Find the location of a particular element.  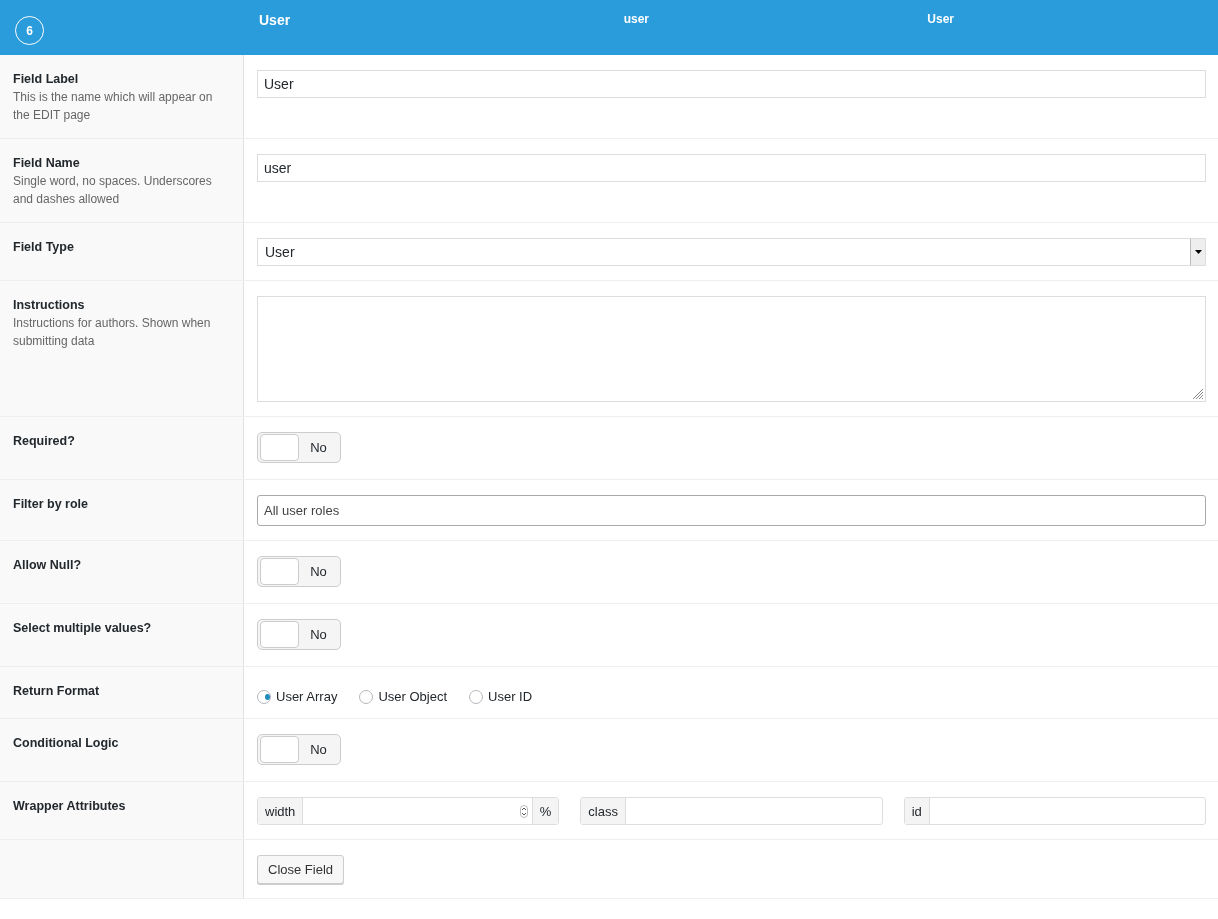

setting-label: Wrapper Attributes is located at coordinates (70, 806).